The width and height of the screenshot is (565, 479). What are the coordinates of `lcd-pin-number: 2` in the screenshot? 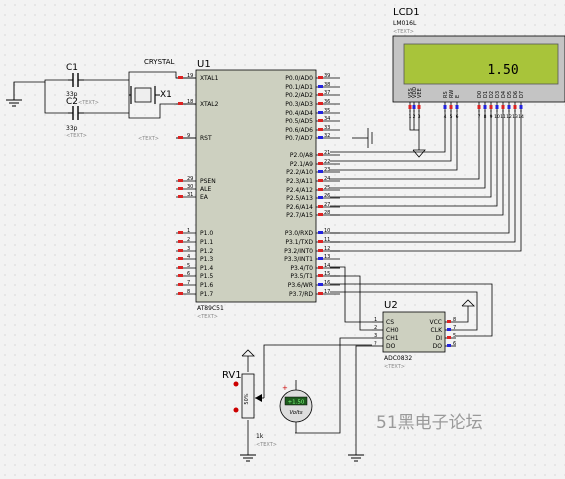 It's located at (414, 117).